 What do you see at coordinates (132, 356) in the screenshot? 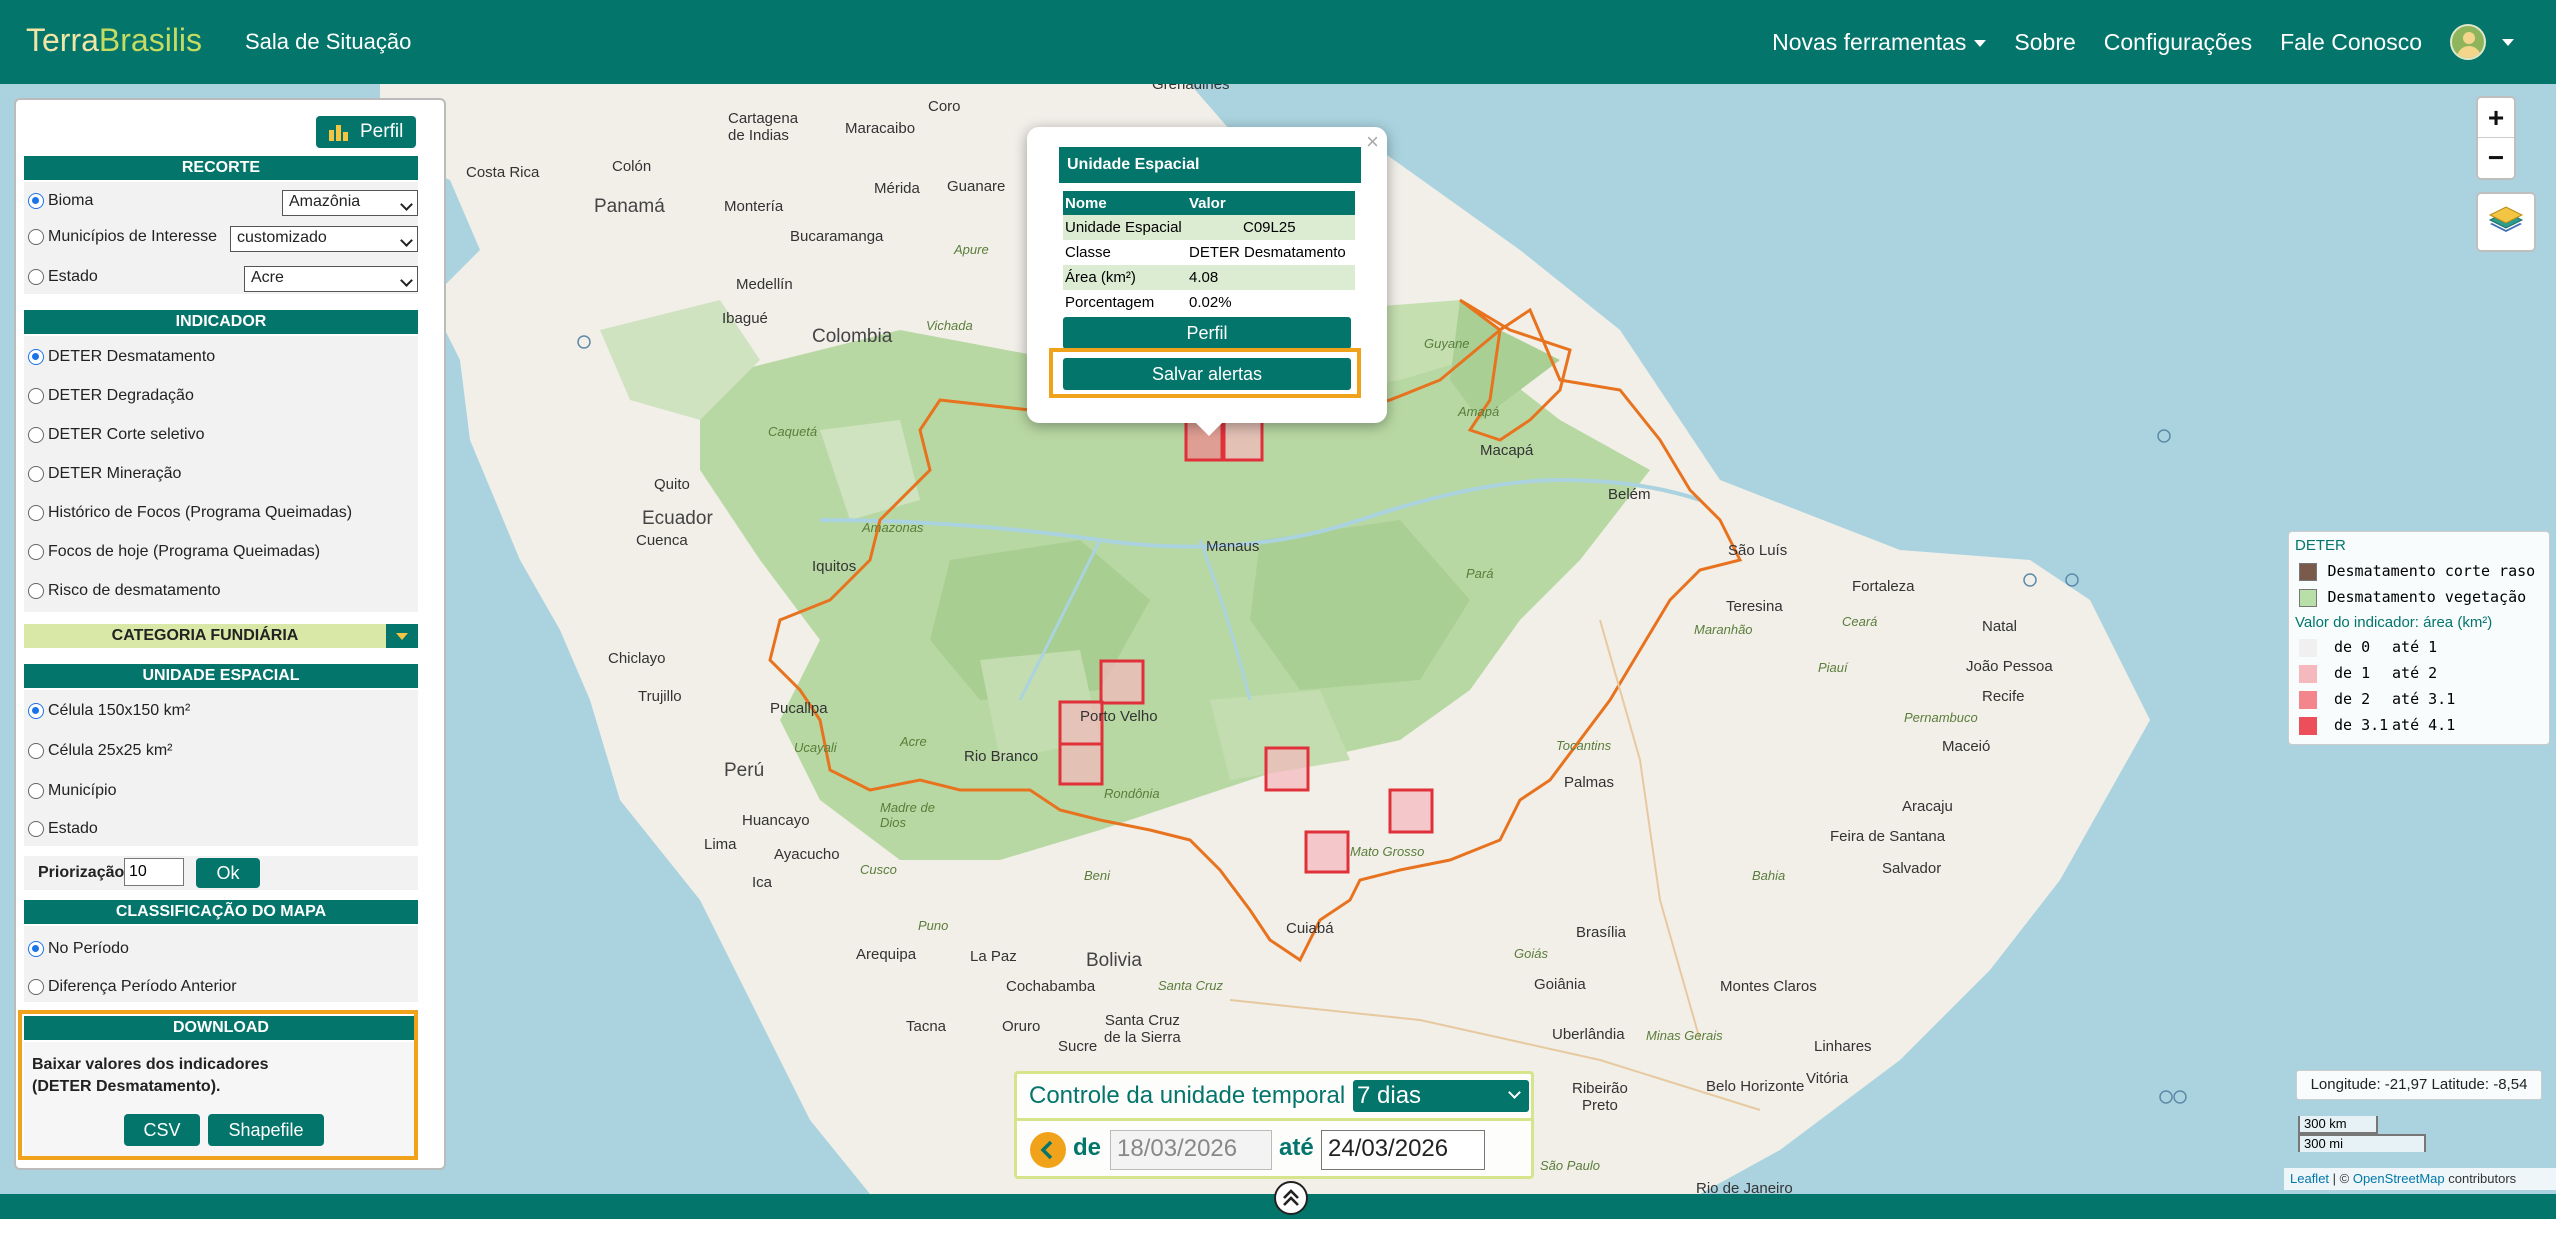
I see `indicador-option-label: DETER Desmatamento` at bounding box center [132, 356].